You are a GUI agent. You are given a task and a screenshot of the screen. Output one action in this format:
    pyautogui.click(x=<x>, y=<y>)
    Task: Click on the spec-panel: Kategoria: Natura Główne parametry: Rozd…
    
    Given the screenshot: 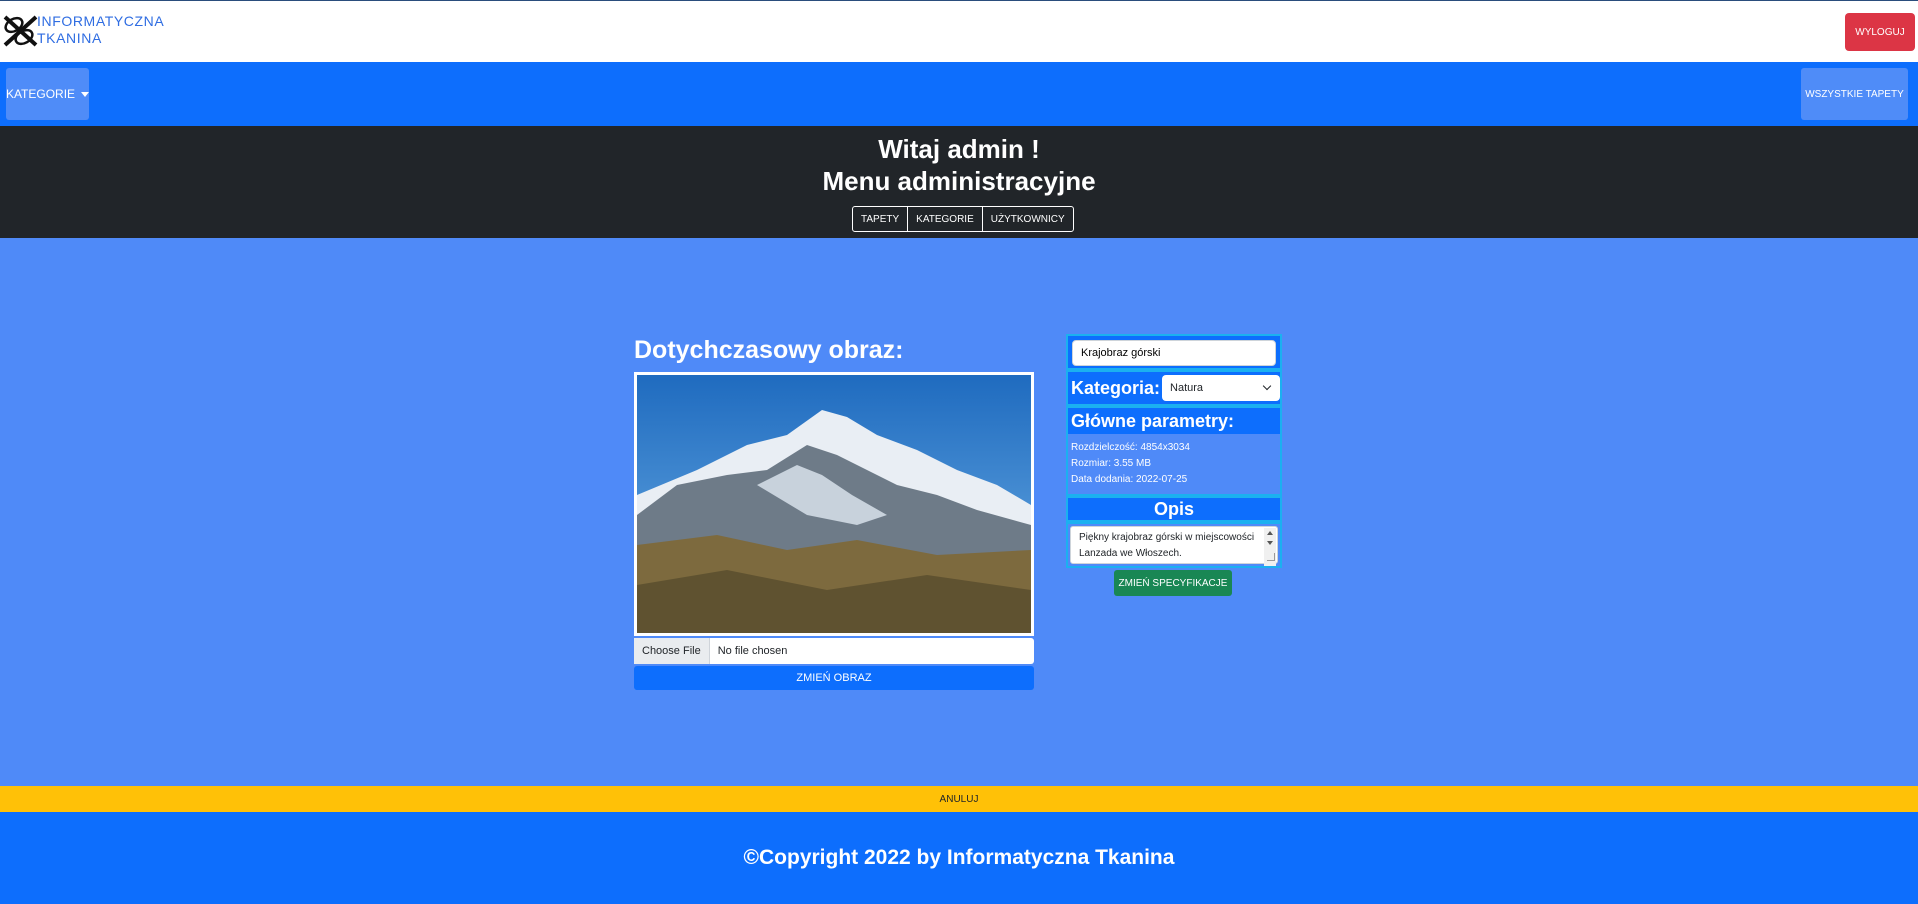 What is the action you would take?
    pyautogui.click(x=1174, y=465)
    